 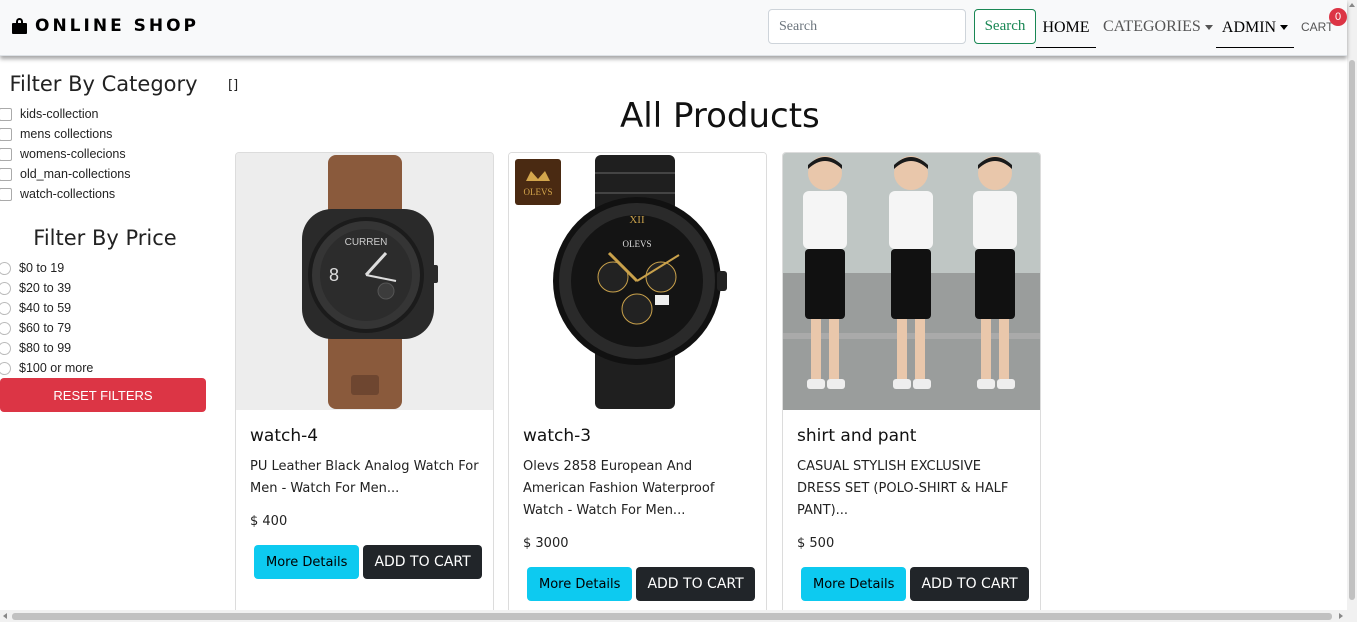 What do you see at coordinates (637, 220) in the screenshot?
I see `svg-text: XII` at bounding box center [637, 220].